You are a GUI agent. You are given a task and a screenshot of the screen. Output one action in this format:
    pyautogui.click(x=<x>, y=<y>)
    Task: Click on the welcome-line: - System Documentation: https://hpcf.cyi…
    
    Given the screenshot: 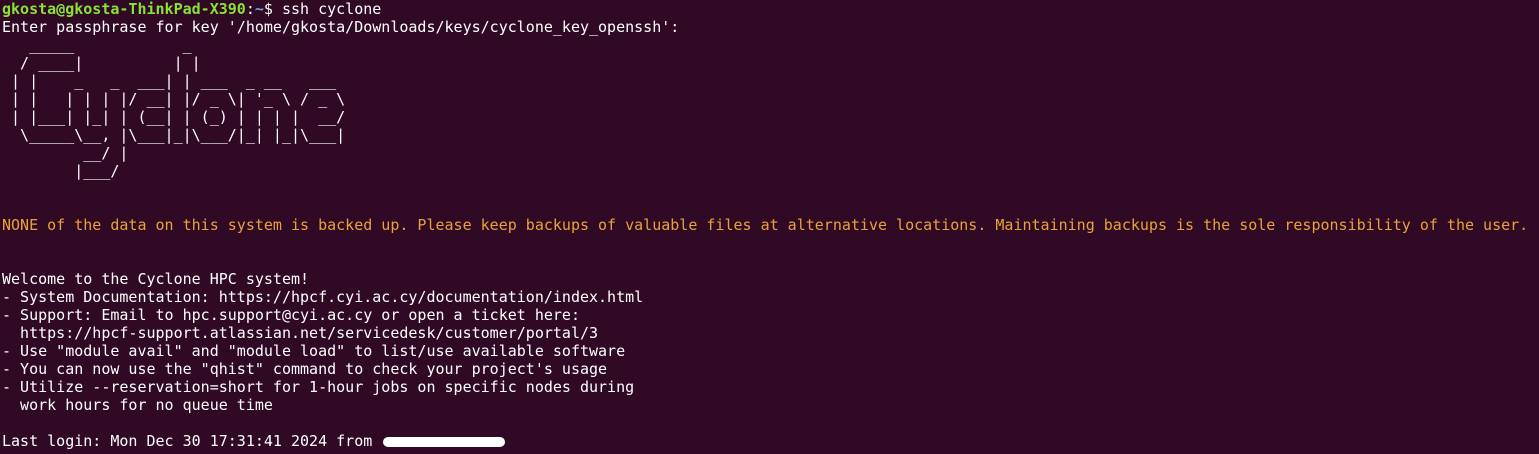 What is the action you would take?
    pyautogui.click(x=323, y=297)
    